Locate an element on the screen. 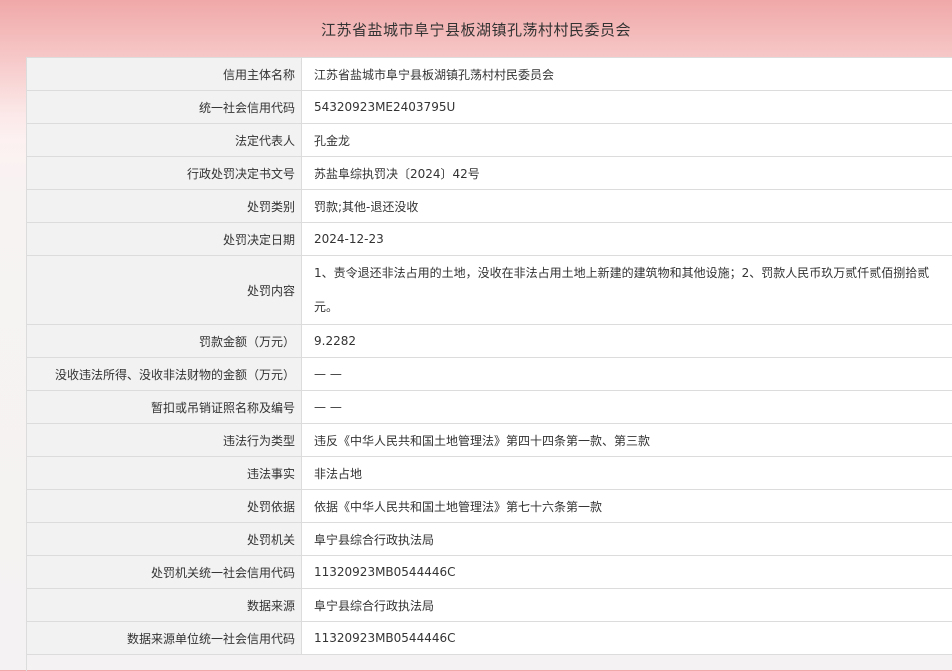 This screenshot has width=952, height=671. row-data-source: 数据来源 阜宁县综合行政执法局 is located at coordinates (489, 605).